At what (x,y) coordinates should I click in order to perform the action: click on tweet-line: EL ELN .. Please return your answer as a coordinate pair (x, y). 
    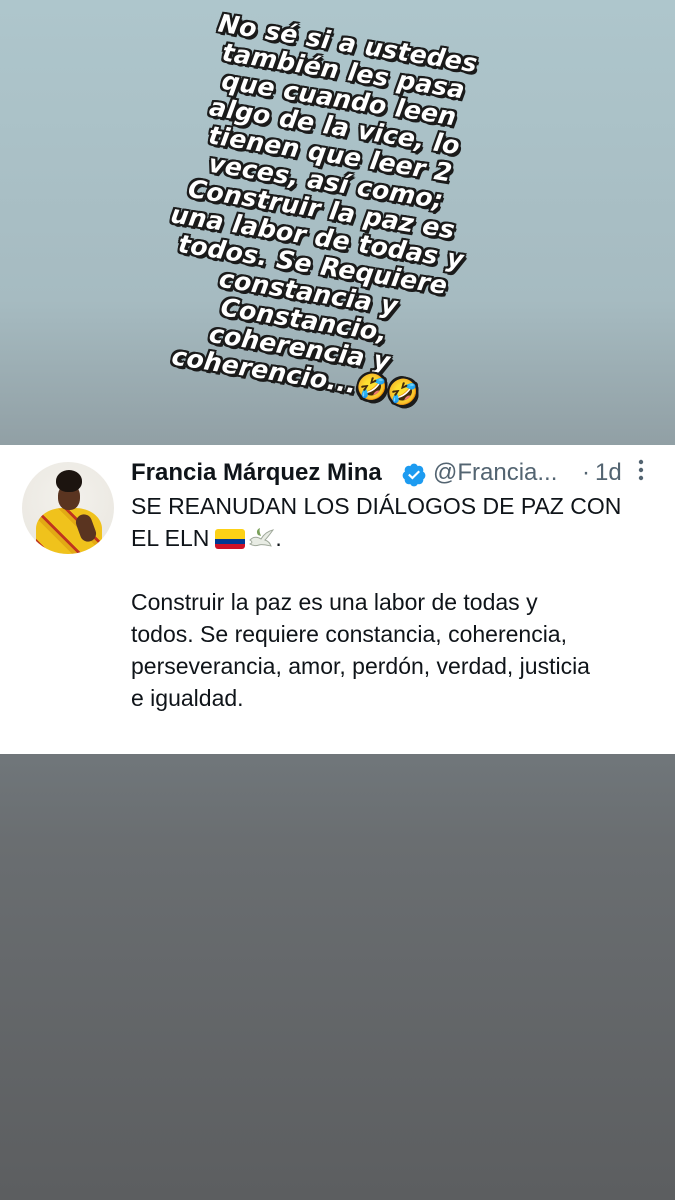
    Looking at the image, I should click on (396, 538).